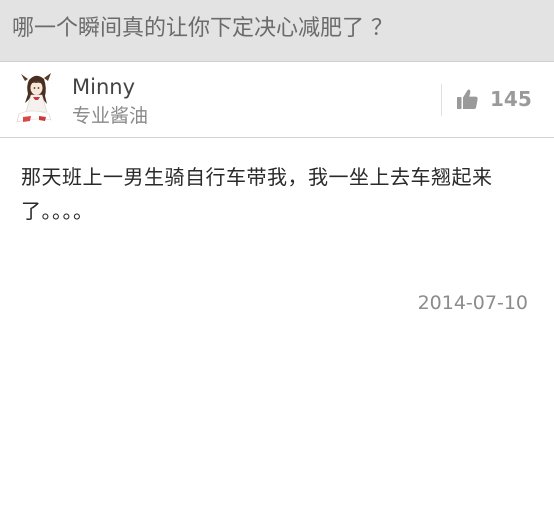 This screenshot has width=554, height=530. What do you see at coordinates (36, 100) in the screenshot?
I see `avatar` at bounding box center [36, 100].